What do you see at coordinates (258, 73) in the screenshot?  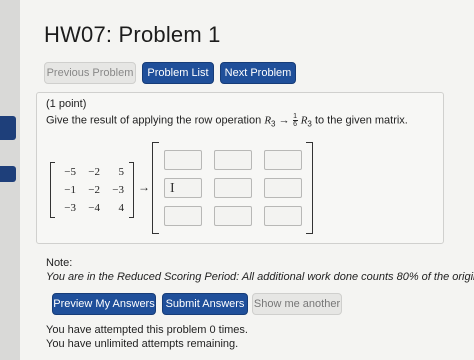 I see `next-problem-button: Next Problem` at bounding box center [258, 73].